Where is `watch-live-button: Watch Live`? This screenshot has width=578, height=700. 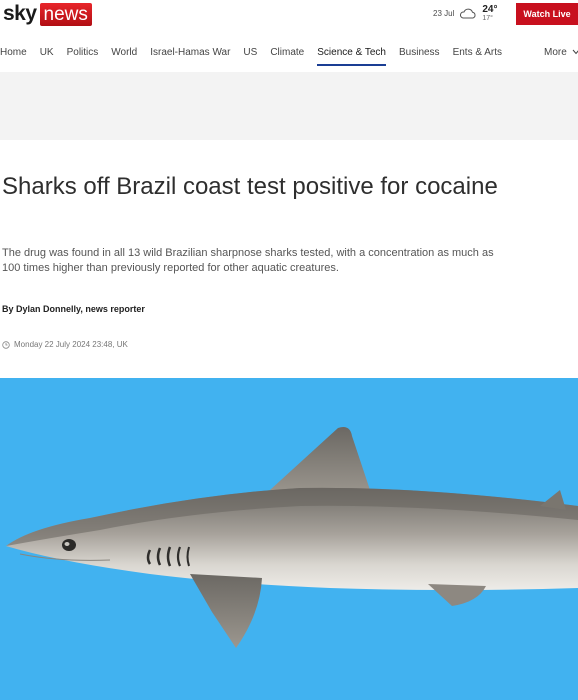 watch-live-button: Watch Live is located at coordinates (547, 14).